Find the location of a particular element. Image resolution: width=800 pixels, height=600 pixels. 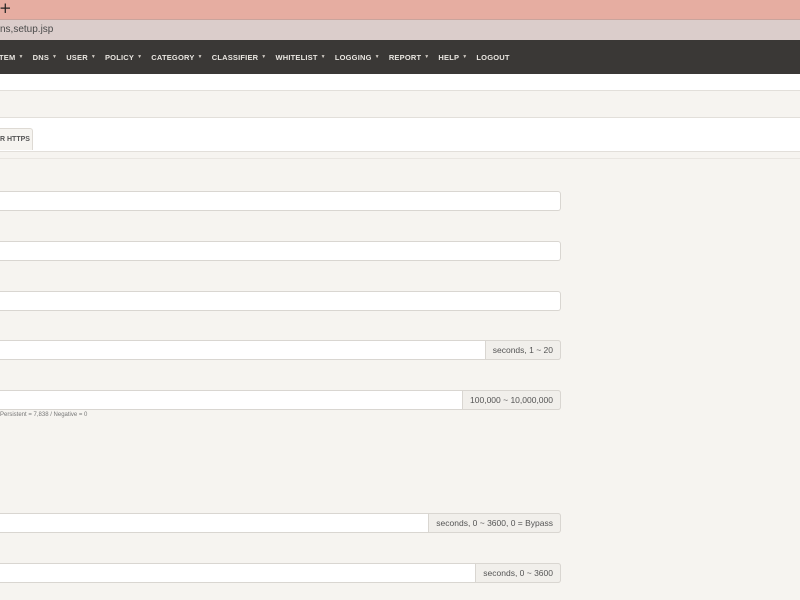

nav-item-whitelist: WHITELIST ▼ is located at coordinates (300, 57).